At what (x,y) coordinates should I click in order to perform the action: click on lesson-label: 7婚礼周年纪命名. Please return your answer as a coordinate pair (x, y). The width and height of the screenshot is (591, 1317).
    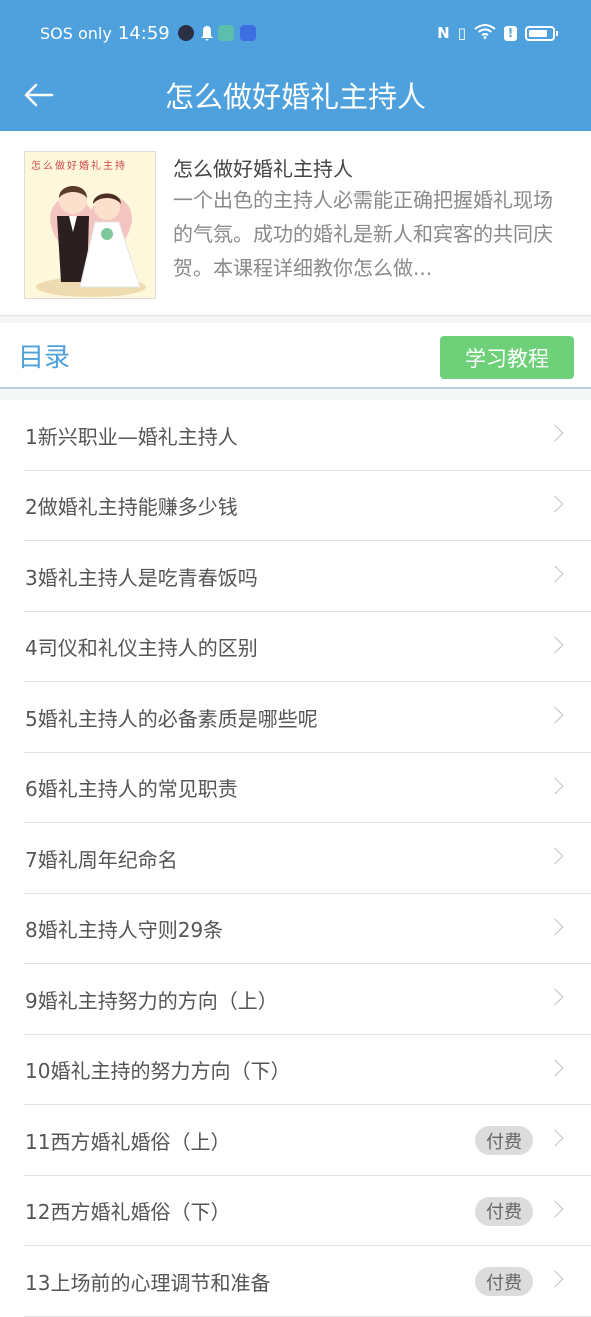
    Looking at the image, I should click on (101, 859).